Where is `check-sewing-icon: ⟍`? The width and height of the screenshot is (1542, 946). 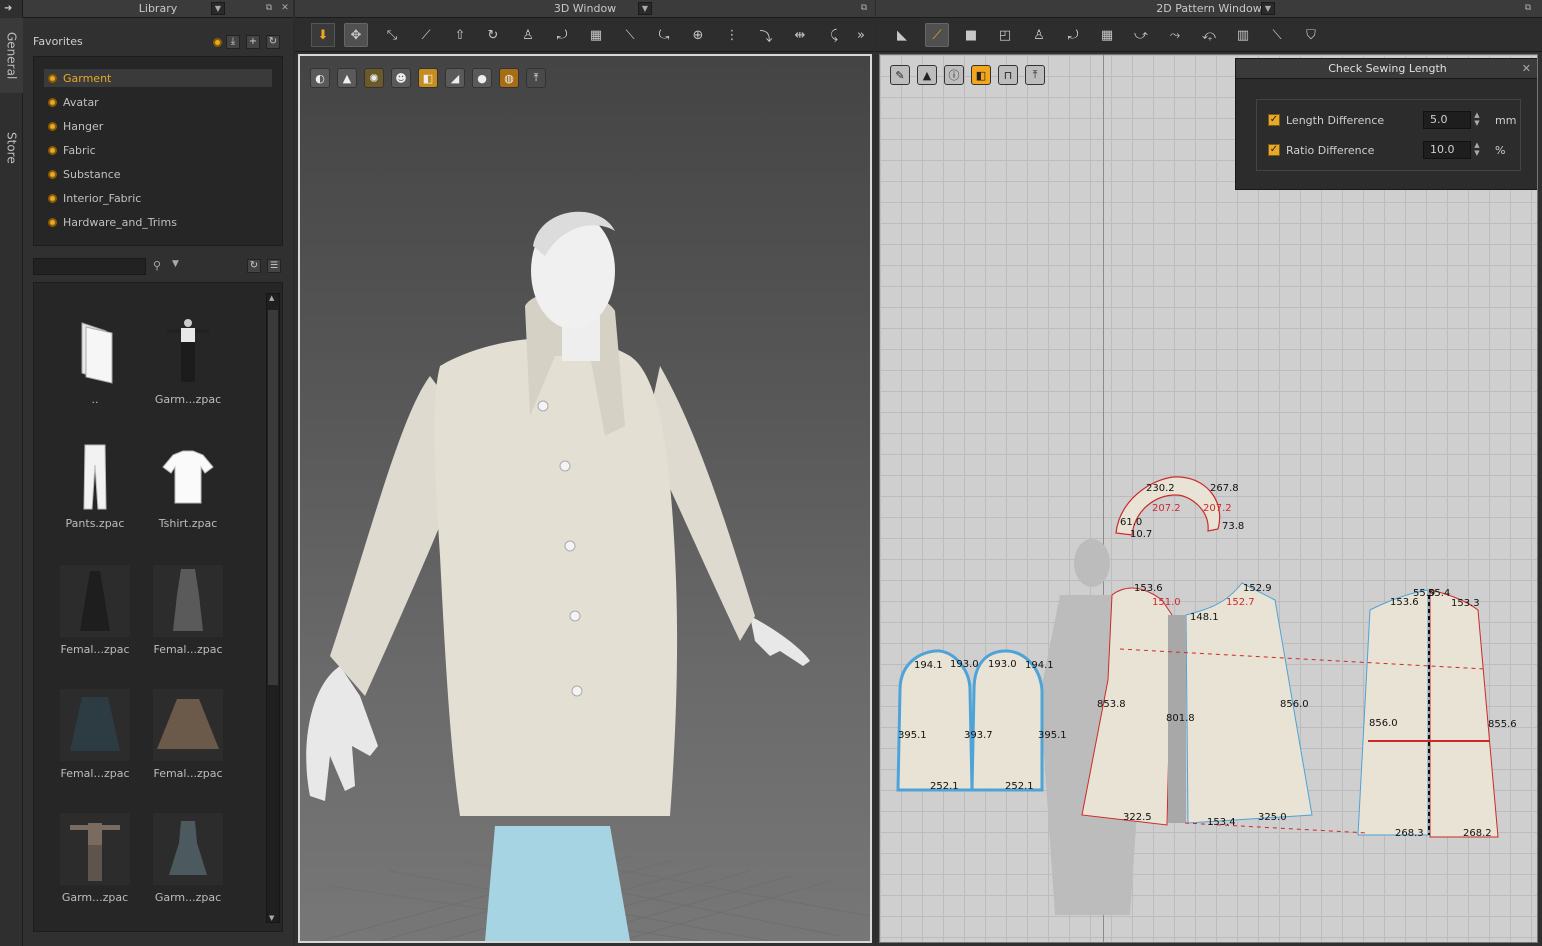
check-sewing-icon: ⟍ is located at coordinates (1277, 35).